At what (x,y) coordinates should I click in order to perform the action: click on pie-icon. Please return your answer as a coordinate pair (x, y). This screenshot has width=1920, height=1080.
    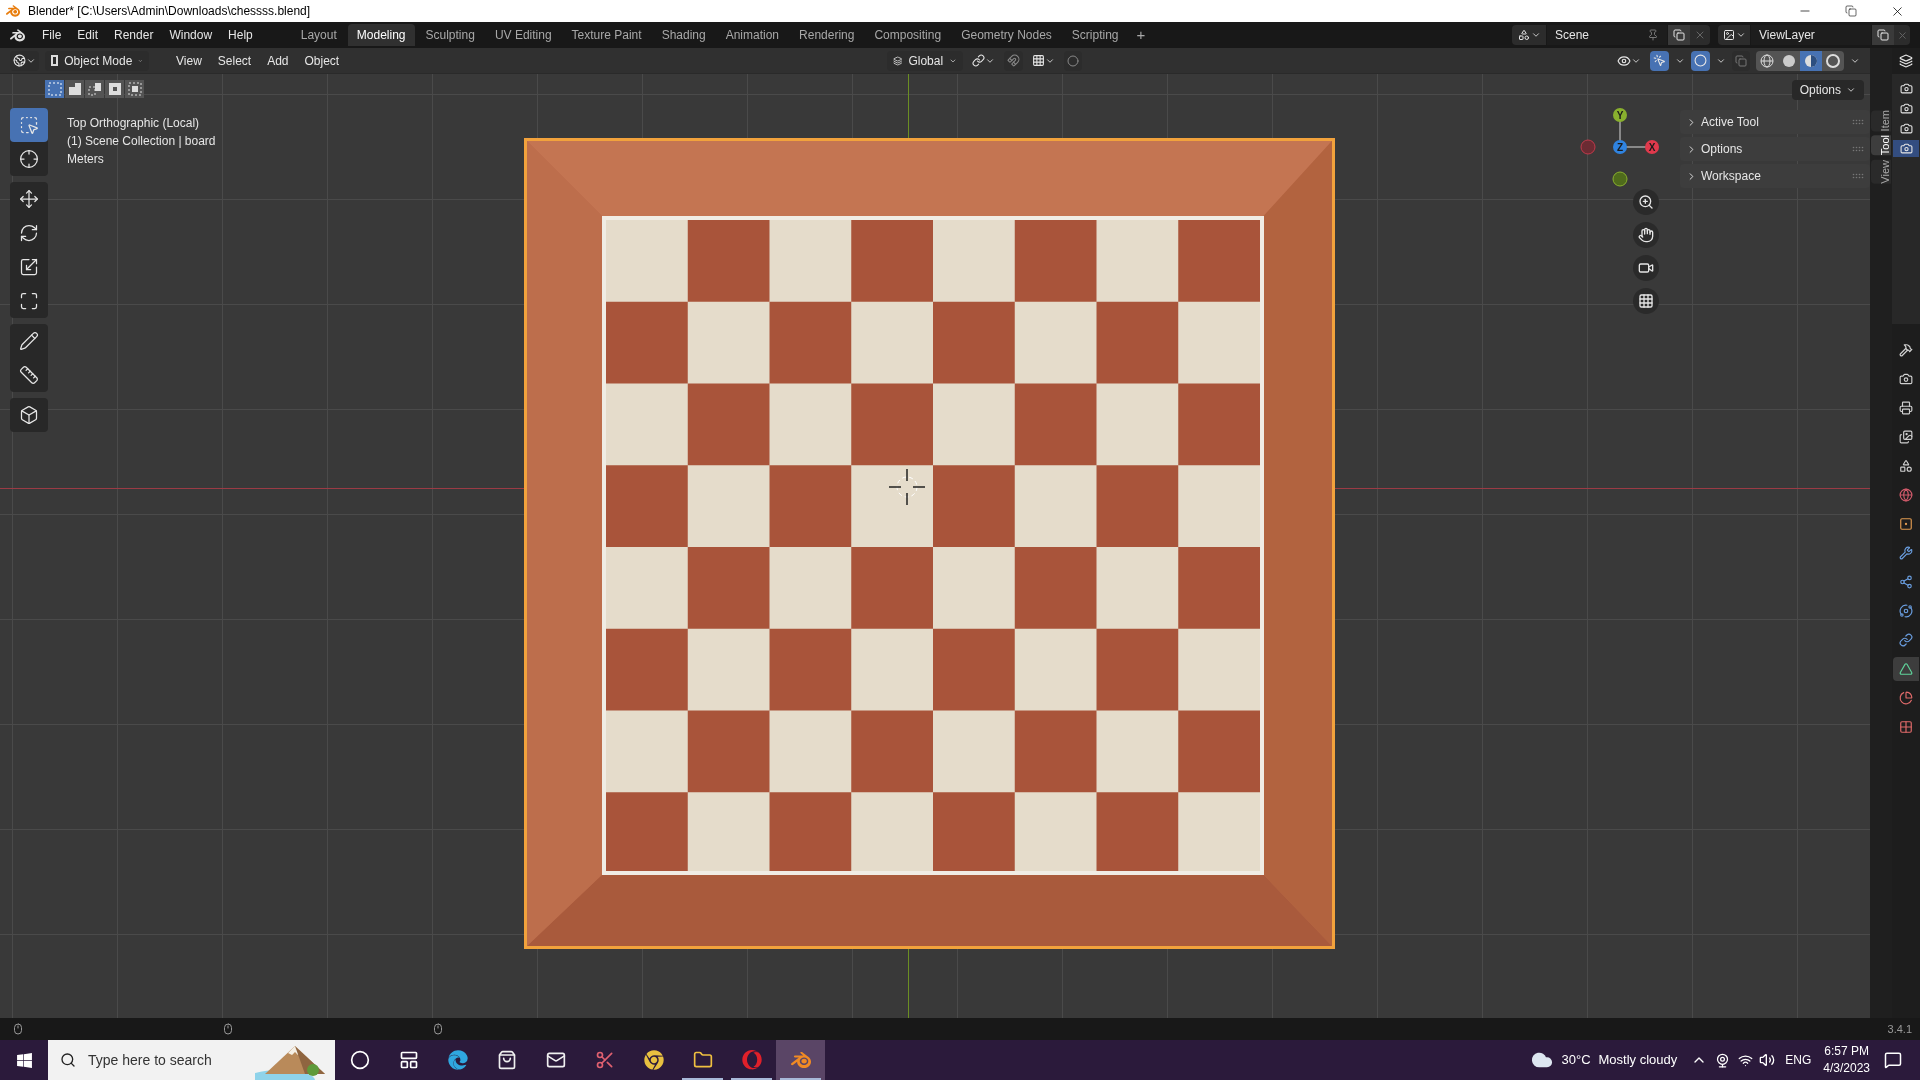
    Looking at the image, I should click on (1906, 698).